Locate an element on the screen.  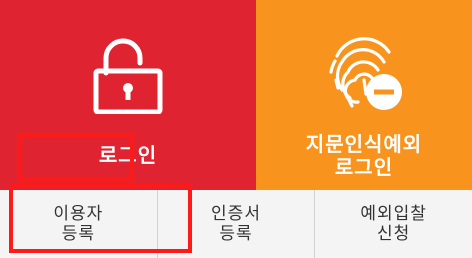
certificate-registration-button: 인증서 등록 is located at coordinates (237, 224).